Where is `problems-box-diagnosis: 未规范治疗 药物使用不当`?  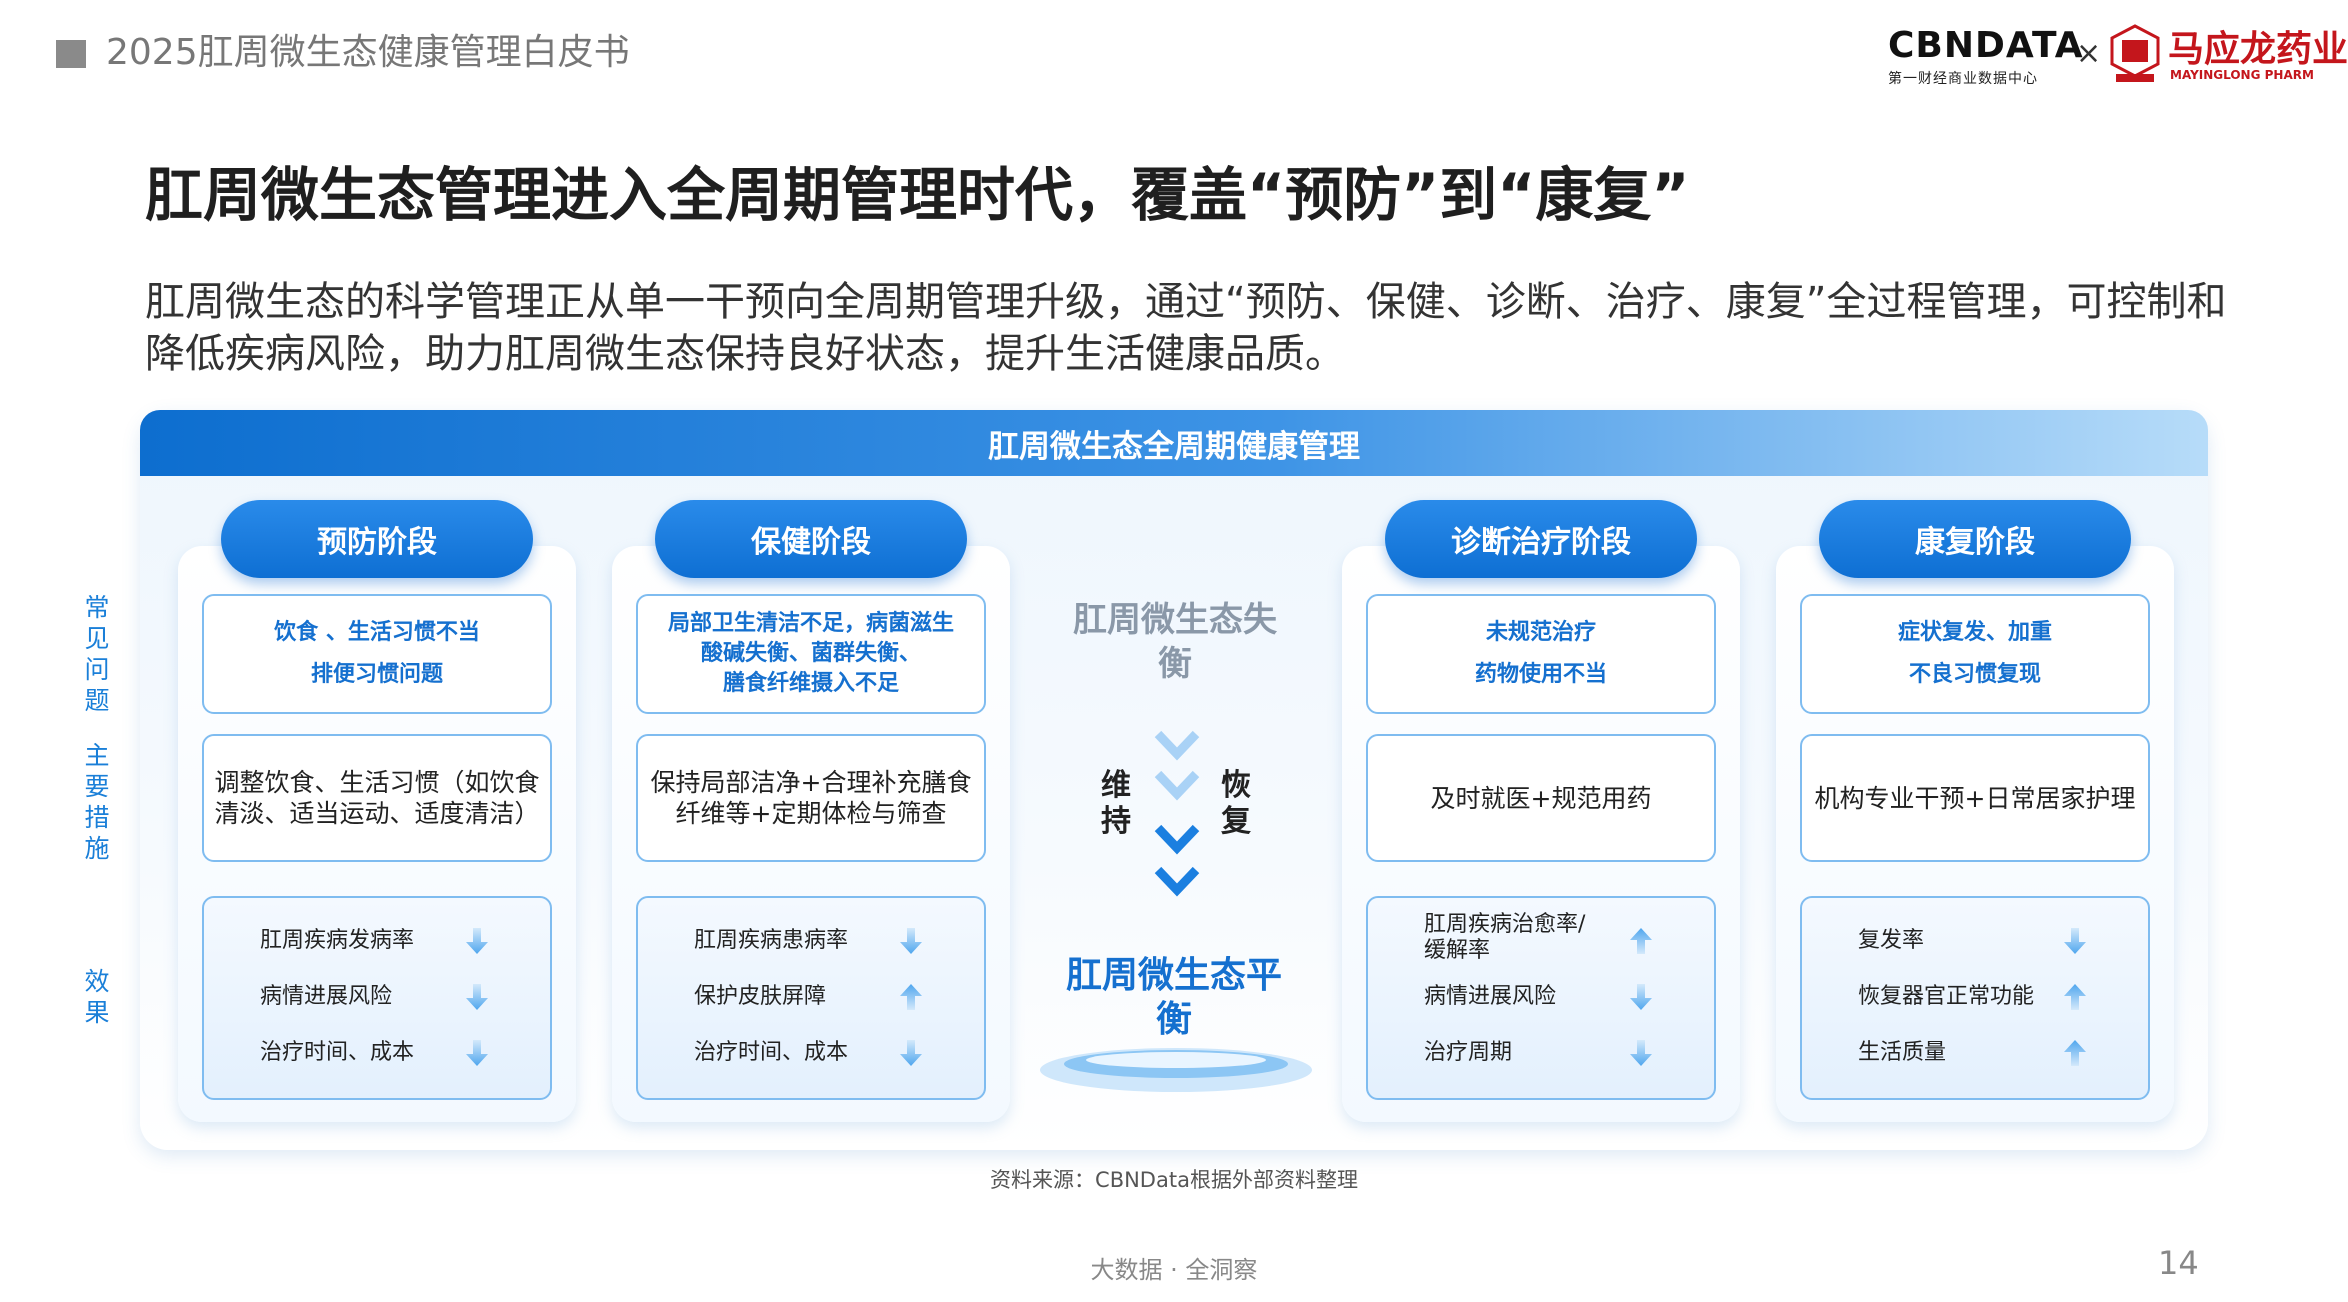
problems-box-diagnosis: 未规范治疗 药物使用不当 is located at coordinates (1541, 654).